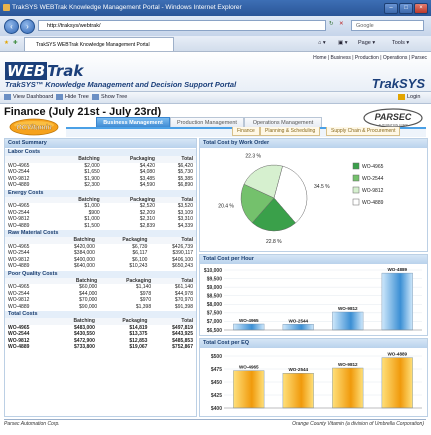  I want to click on bar-label: WO-4889, so click(397, 354).